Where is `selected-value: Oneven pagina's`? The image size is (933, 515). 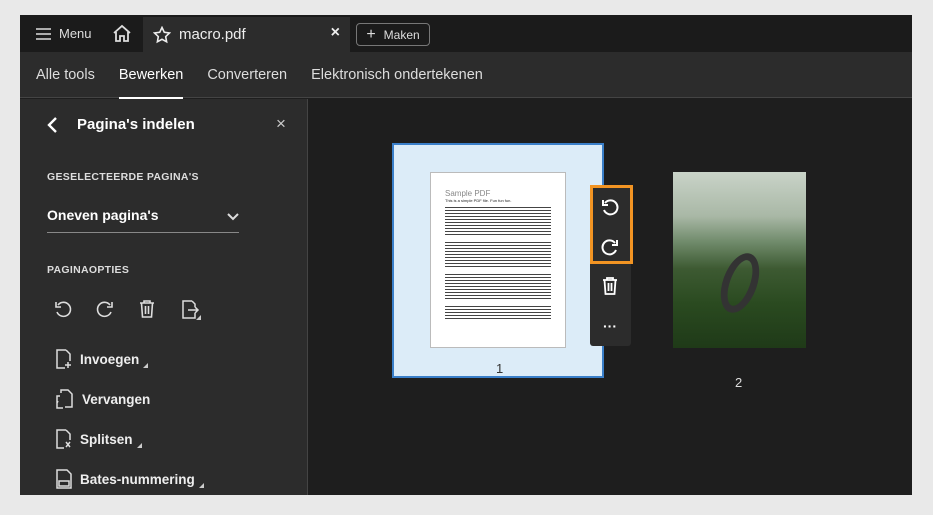 selected-value: Oneven pagina's is located at coordinates (103, 215).